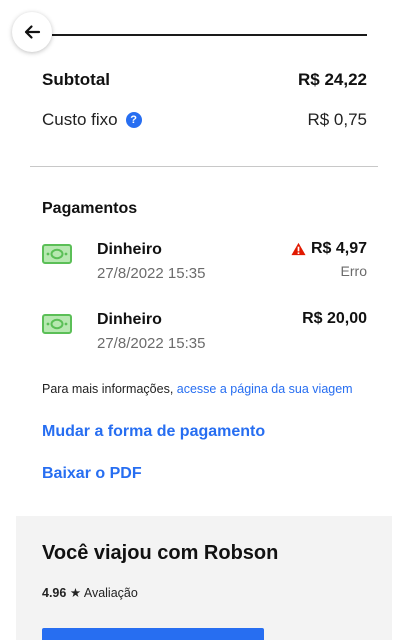 The width and height of the screenshot is (408, 640). What do you see at coordinates (75, 593) in the screenshot?
I see `star-icon: ★` at bounding box center [75, 593].